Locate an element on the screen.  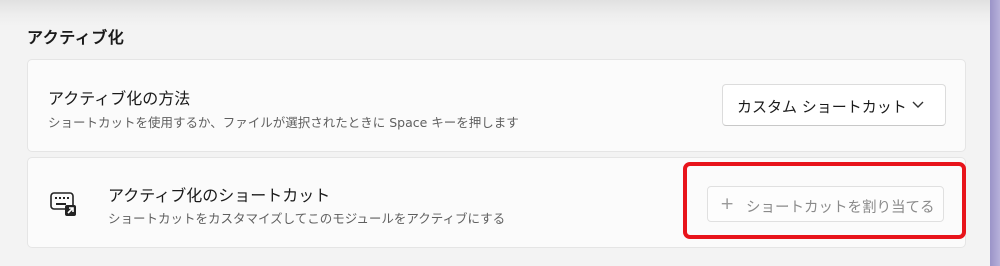
window-accent-edge is located at coordinates (995, 133).